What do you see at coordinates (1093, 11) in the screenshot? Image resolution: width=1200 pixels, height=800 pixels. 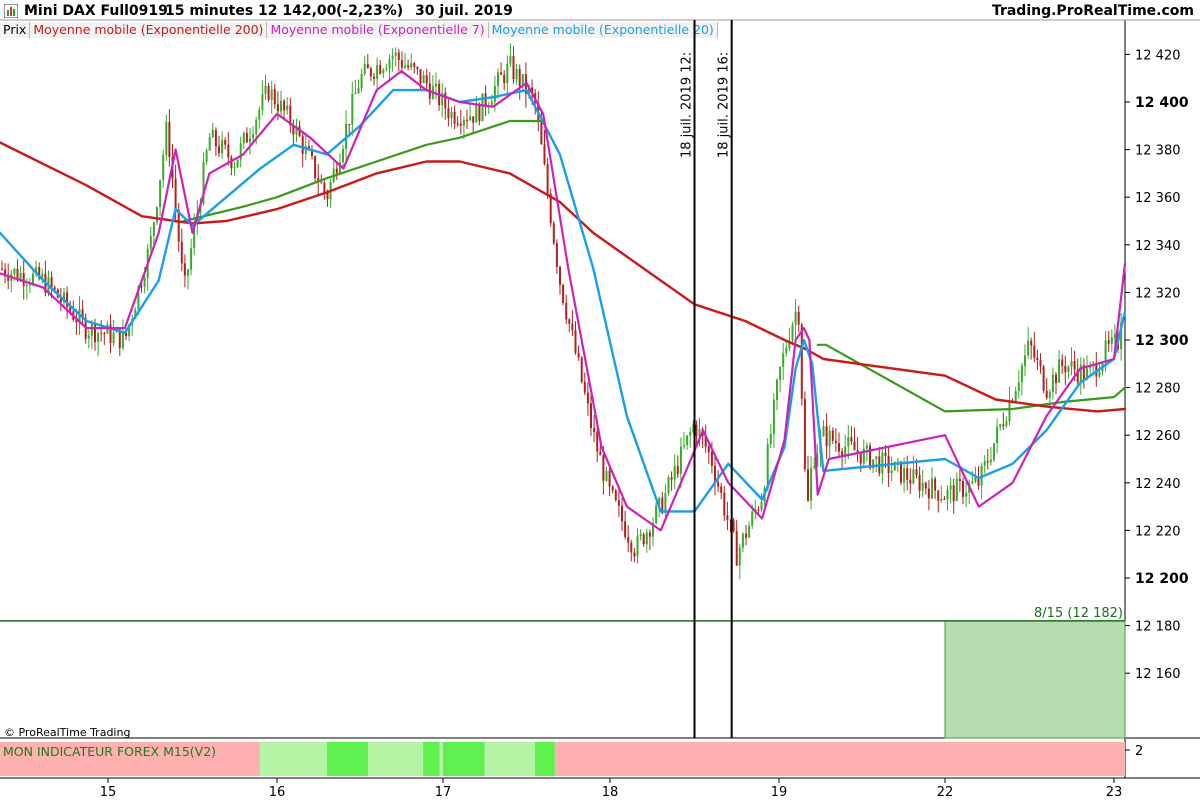 I see `site-name: Trading.ProRealTime.com` at bounding box center [1093, 11].